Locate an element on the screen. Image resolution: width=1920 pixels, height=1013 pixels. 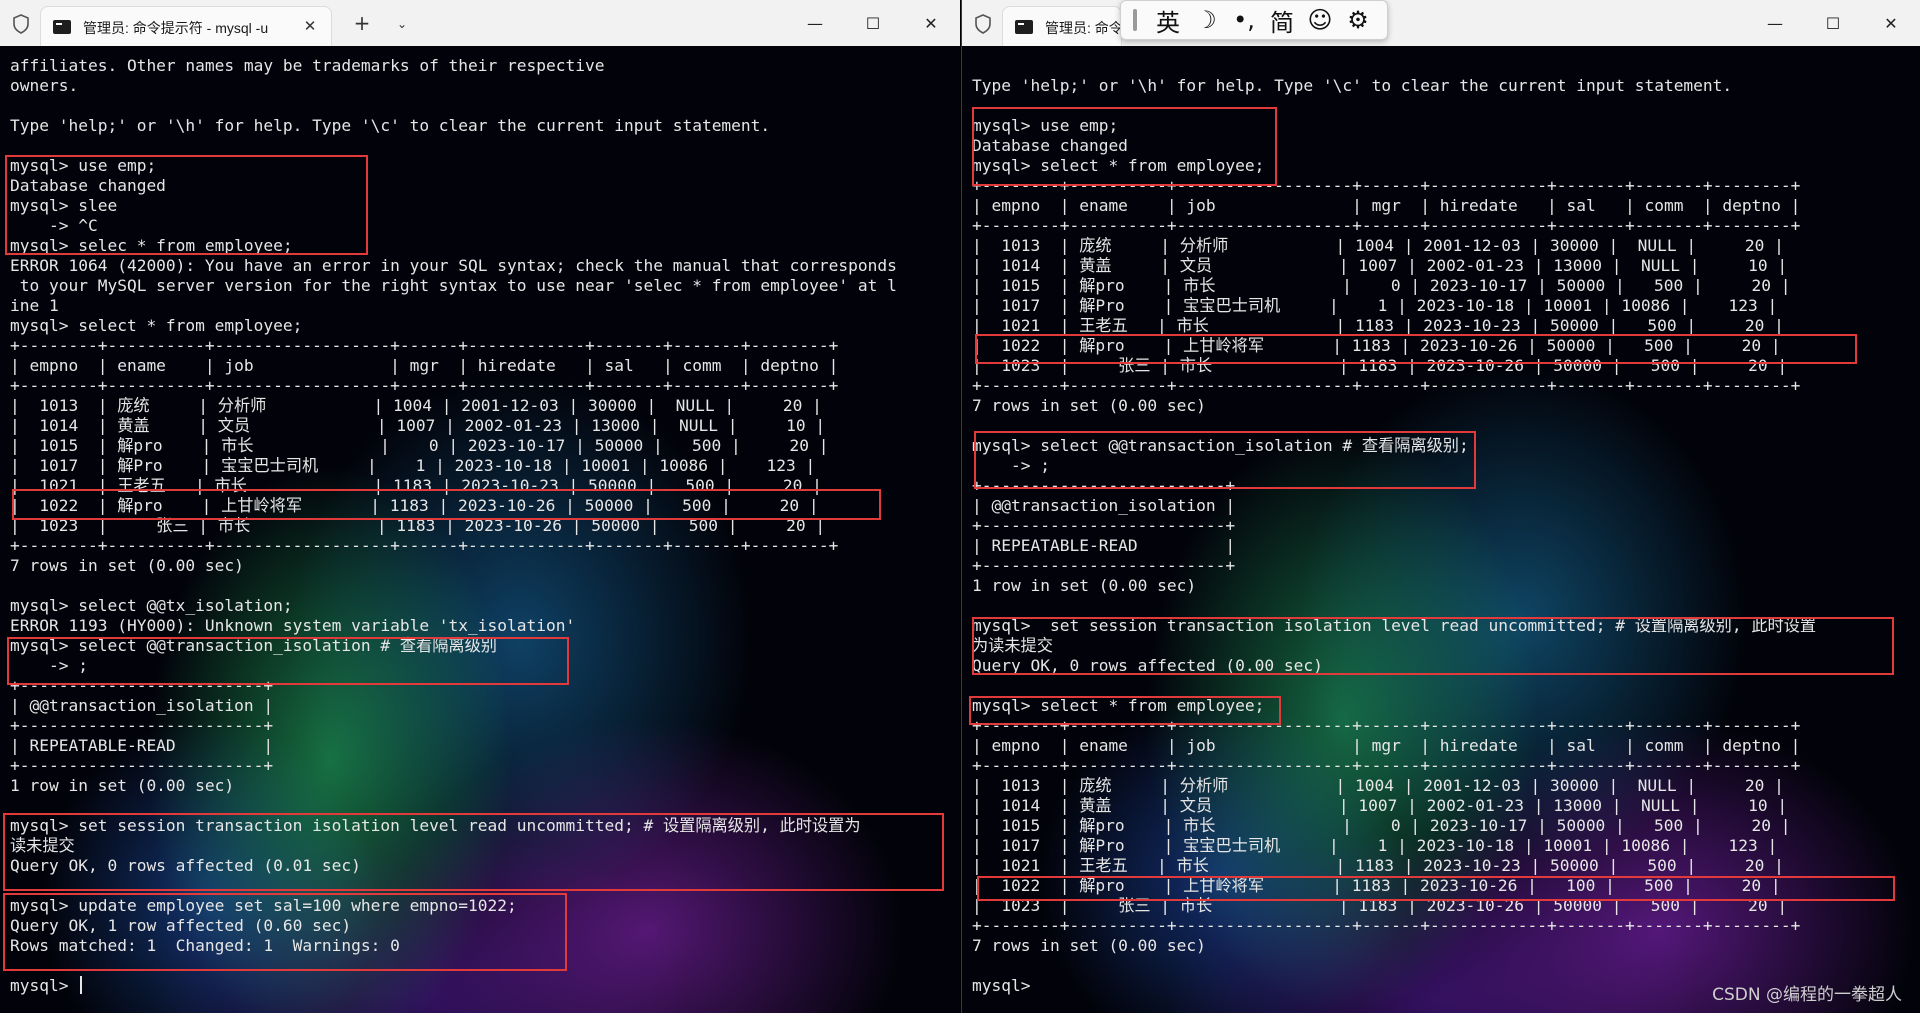
new-tab-icon: + is located at coordinates (362, 23).